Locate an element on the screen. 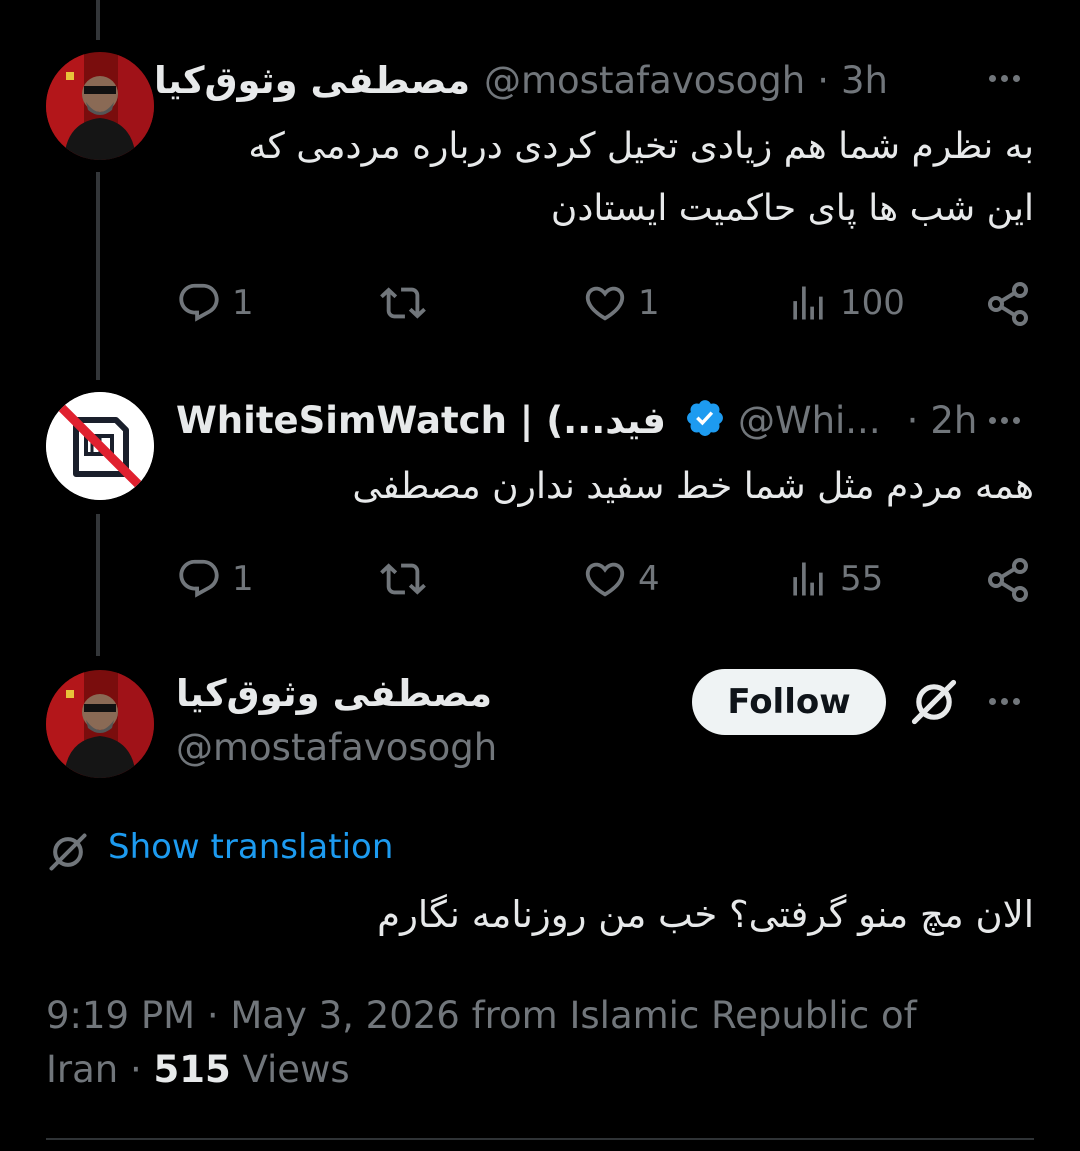 Image resolution: width=1080 pixels, height=1151 pixels. views-button: 100 is located at coordinates (845, 303).